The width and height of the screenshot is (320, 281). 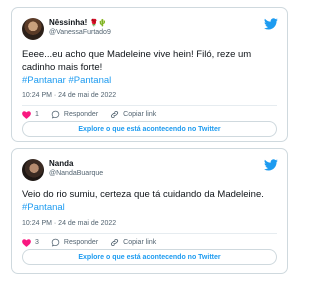 I want to click on author-name-emoji: 🌹🌵, so click(x=98, y=23).